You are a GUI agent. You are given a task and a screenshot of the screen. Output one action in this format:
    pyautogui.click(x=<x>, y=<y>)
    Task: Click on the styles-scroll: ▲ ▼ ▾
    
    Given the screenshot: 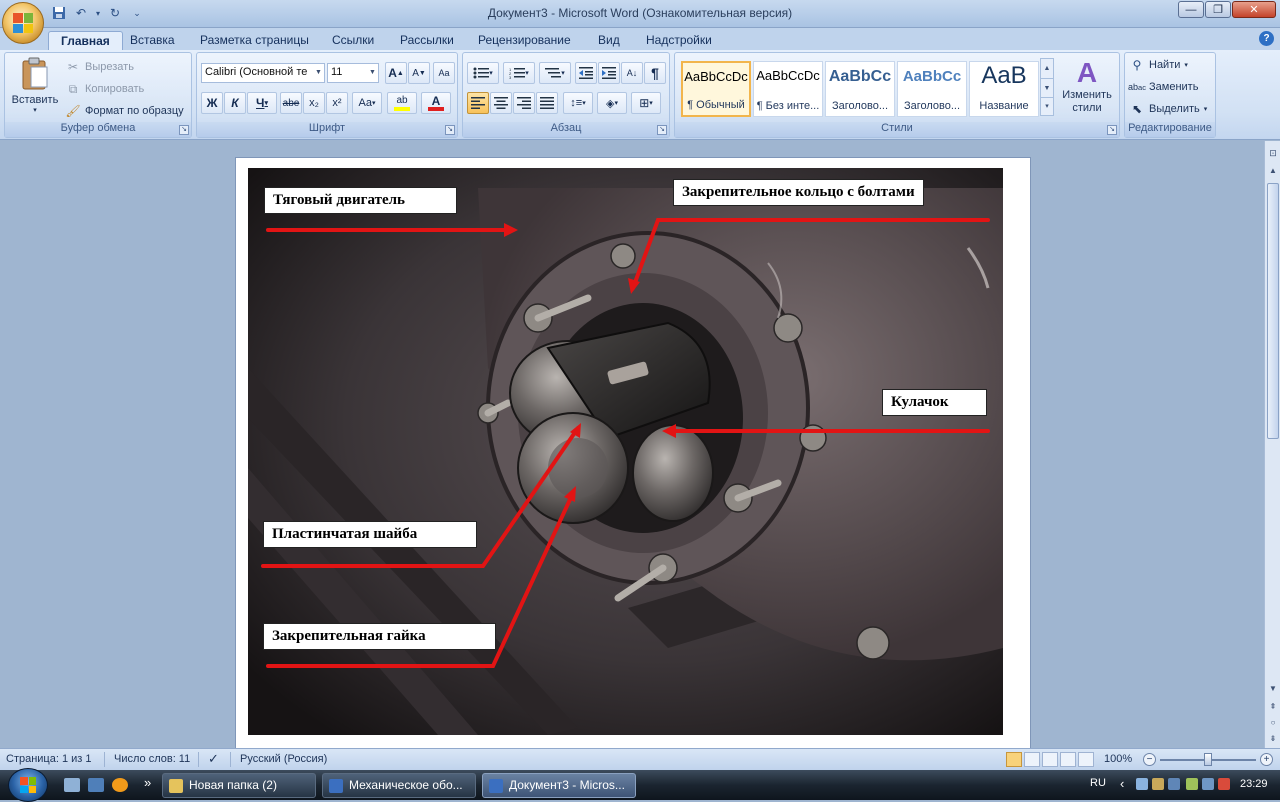 What is the action you would take?
    pyautogui.click(x=1047, y=87)
    